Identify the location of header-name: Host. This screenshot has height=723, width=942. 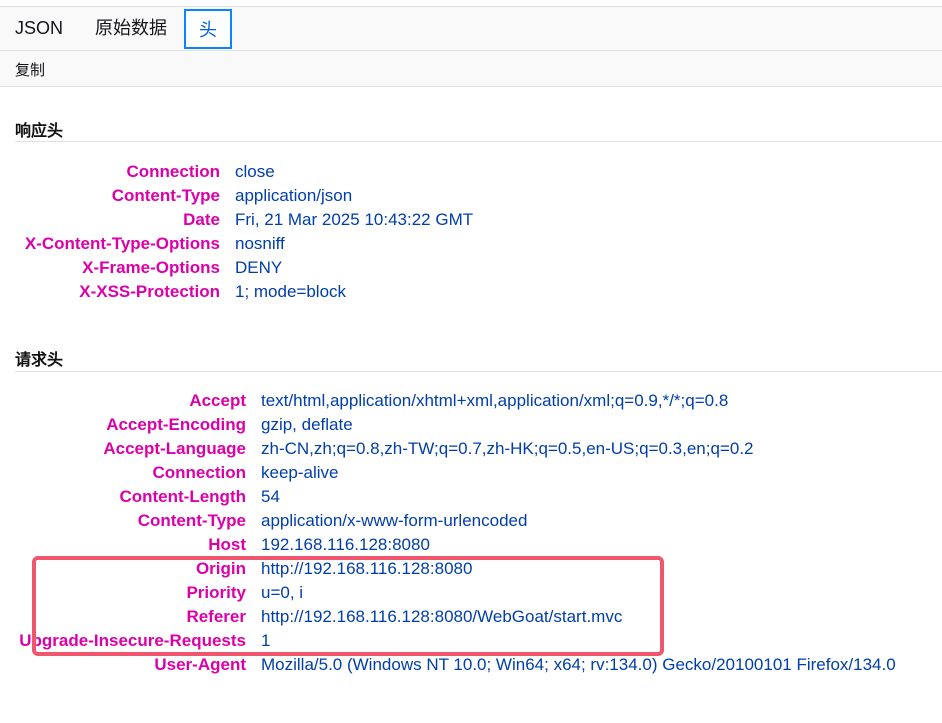
(227, 544).